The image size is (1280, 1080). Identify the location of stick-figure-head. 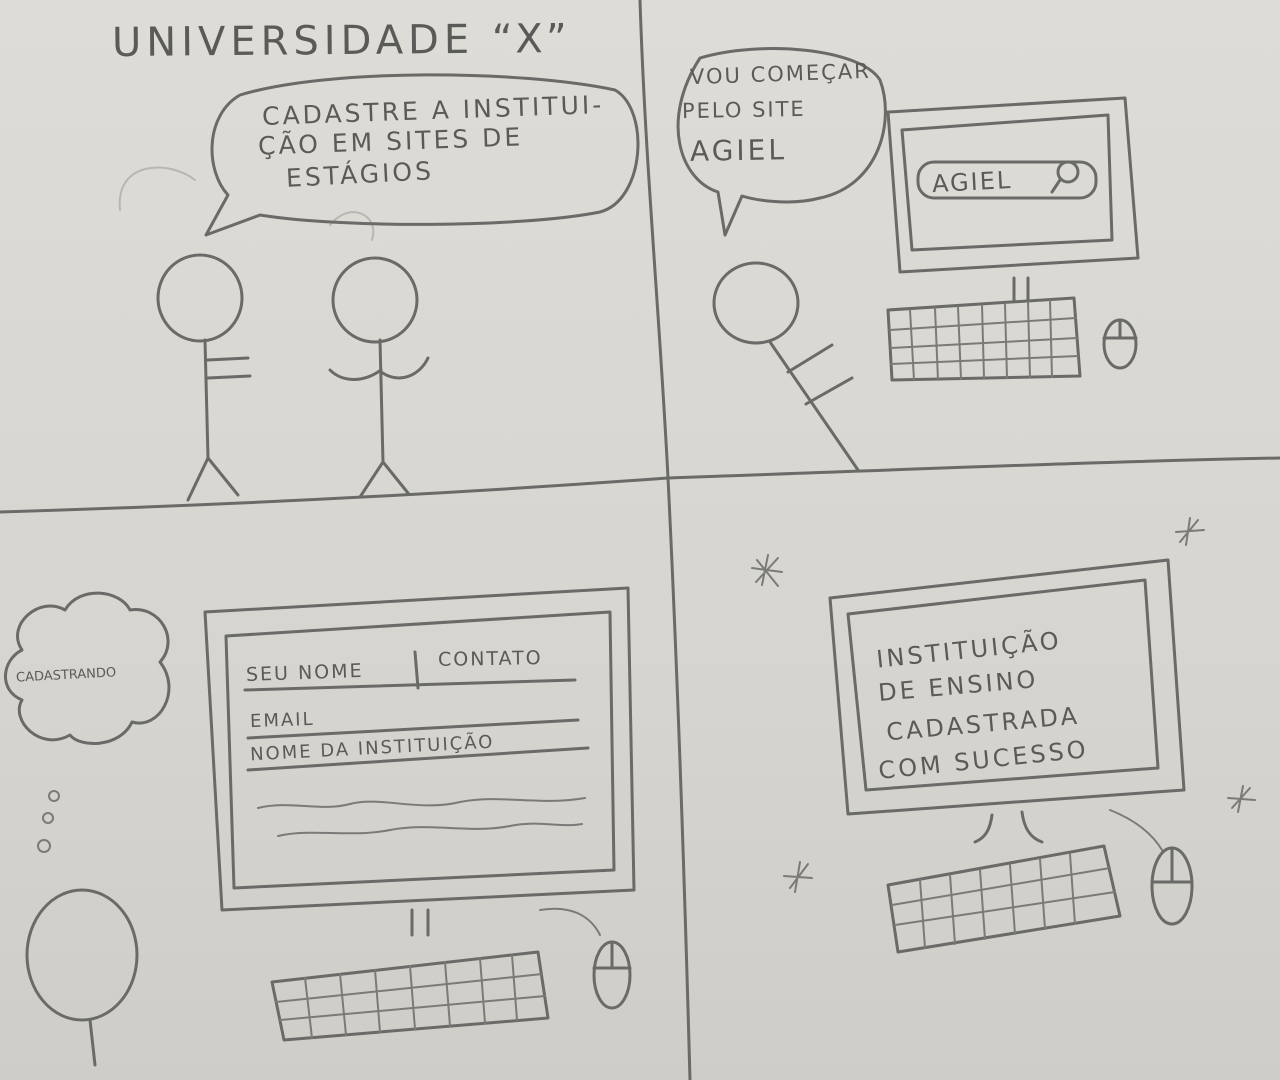
(82, 977).